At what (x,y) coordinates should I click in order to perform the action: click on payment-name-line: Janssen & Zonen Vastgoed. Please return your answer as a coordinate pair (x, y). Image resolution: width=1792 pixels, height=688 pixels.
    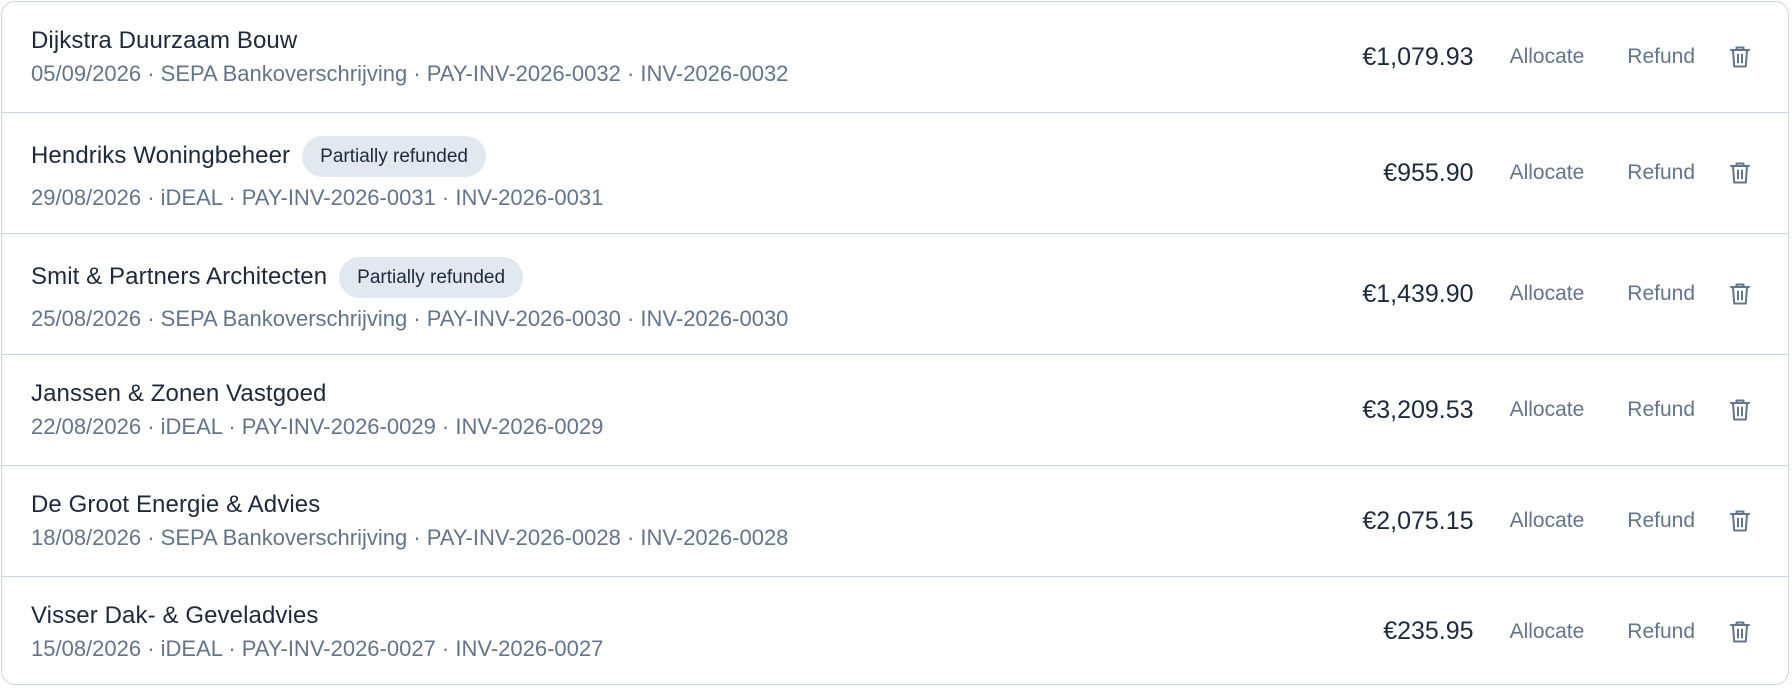
    Looking at the image, I should click on (652, 394).